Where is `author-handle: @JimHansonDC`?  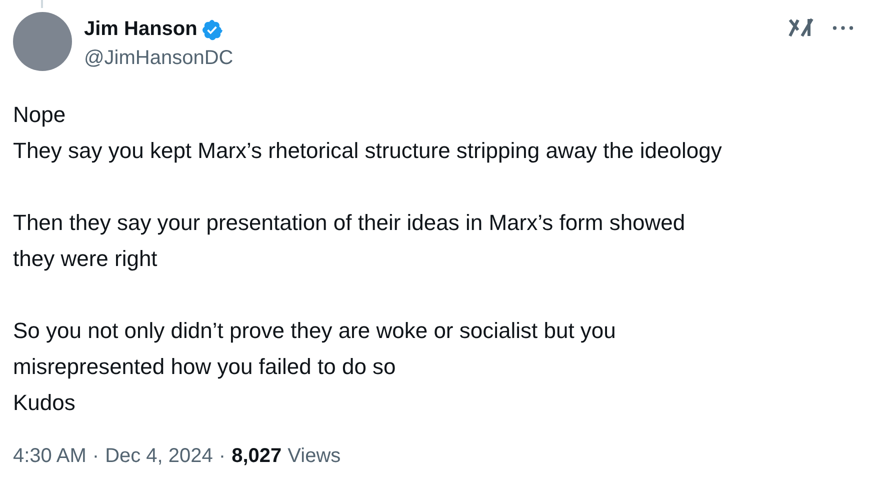 author-handle: @JimHansonDC is located at coordinates (430, 58).